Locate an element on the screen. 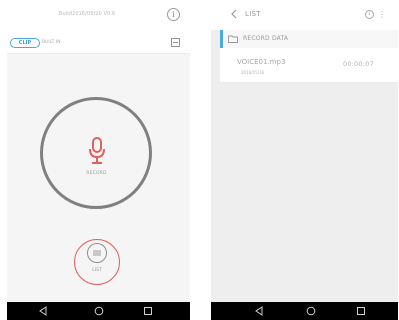  list-item: VOICE01.mp3 2016/05/16 00:00:07 is located at coordinates (309, 65).